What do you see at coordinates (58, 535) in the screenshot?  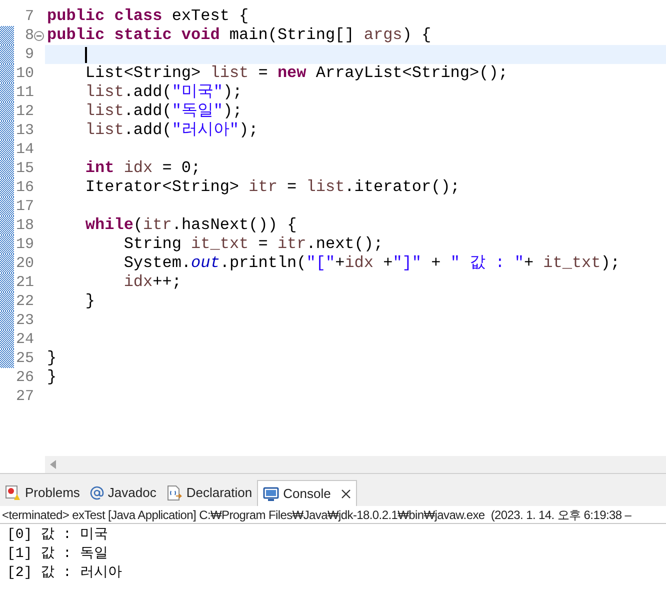 I see `console-output-line: [0] 값 : 미국` at bounding box center [58, 535].